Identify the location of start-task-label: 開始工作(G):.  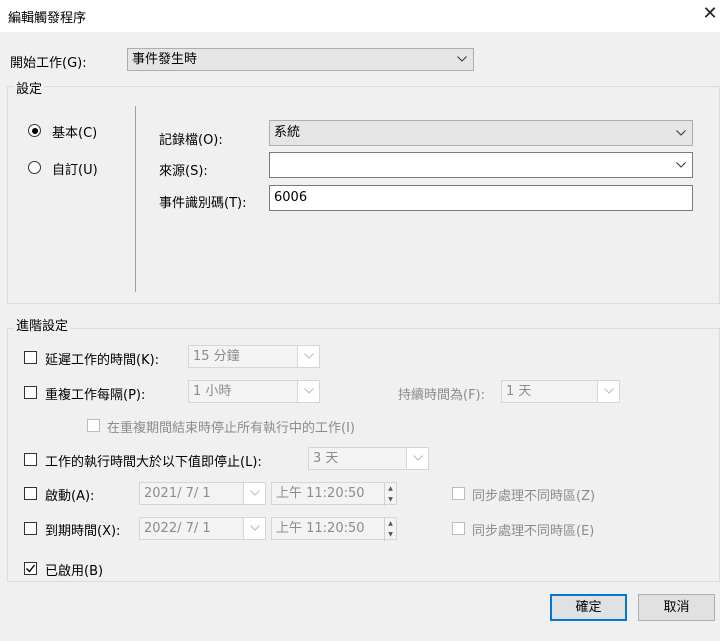
(48, 63).